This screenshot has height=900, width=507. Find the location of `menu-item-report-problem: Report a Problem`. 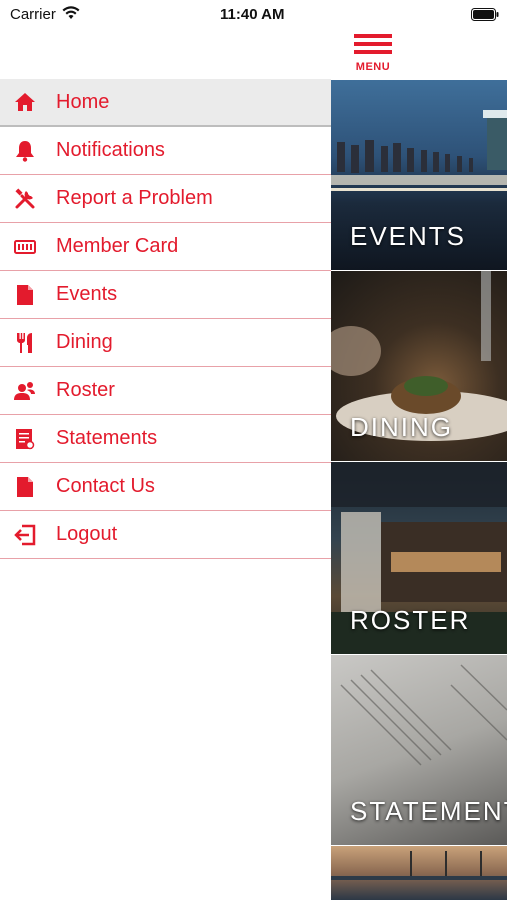

menu-item-report-problem: Report a Problem is located at coordinates (165, 199).